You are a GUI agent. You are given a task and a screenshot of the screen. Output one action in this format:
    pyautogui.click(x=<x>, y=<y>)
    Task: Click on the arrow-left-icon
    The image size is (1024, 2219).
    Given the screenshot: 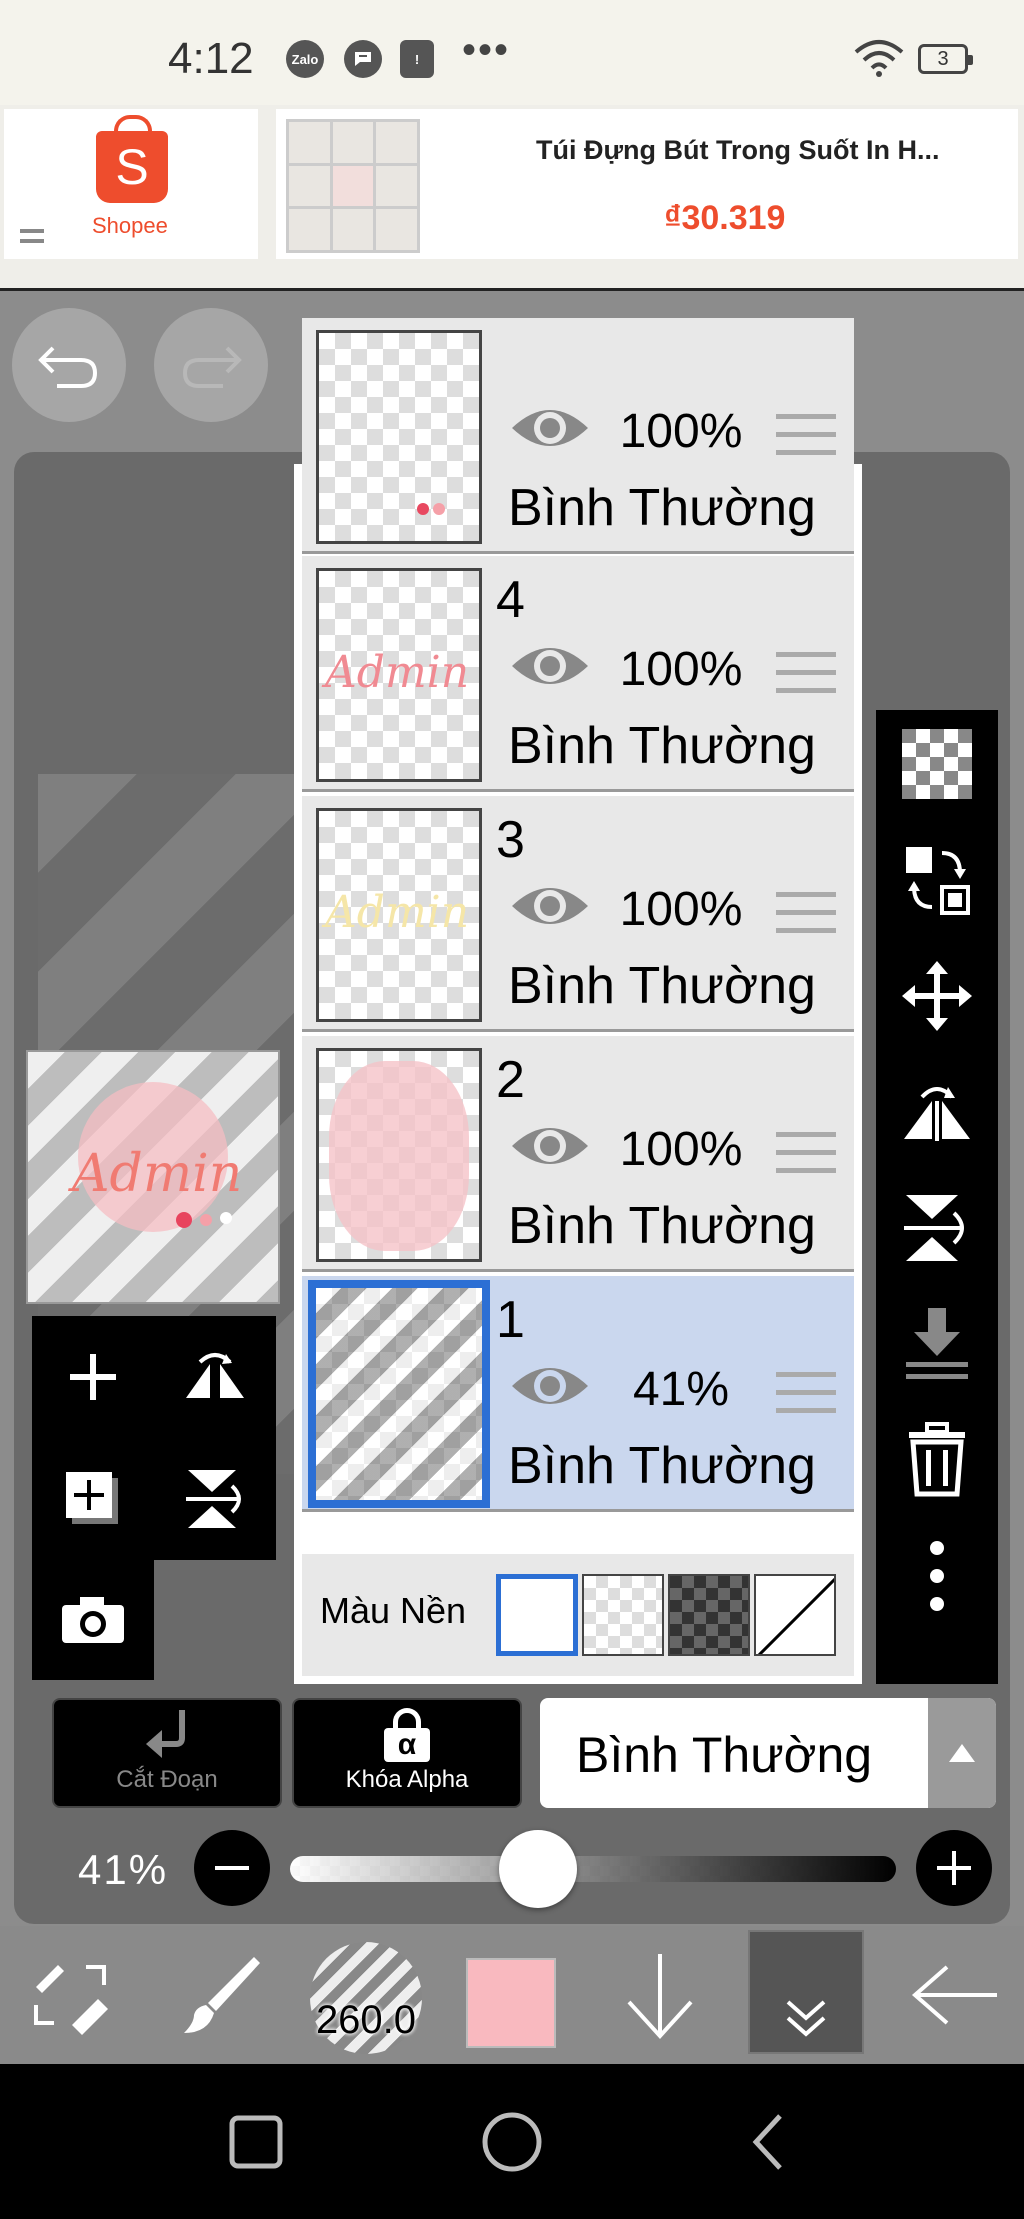 What is the action you would take?
    pyautogui.click(x=954, y=1995)
    